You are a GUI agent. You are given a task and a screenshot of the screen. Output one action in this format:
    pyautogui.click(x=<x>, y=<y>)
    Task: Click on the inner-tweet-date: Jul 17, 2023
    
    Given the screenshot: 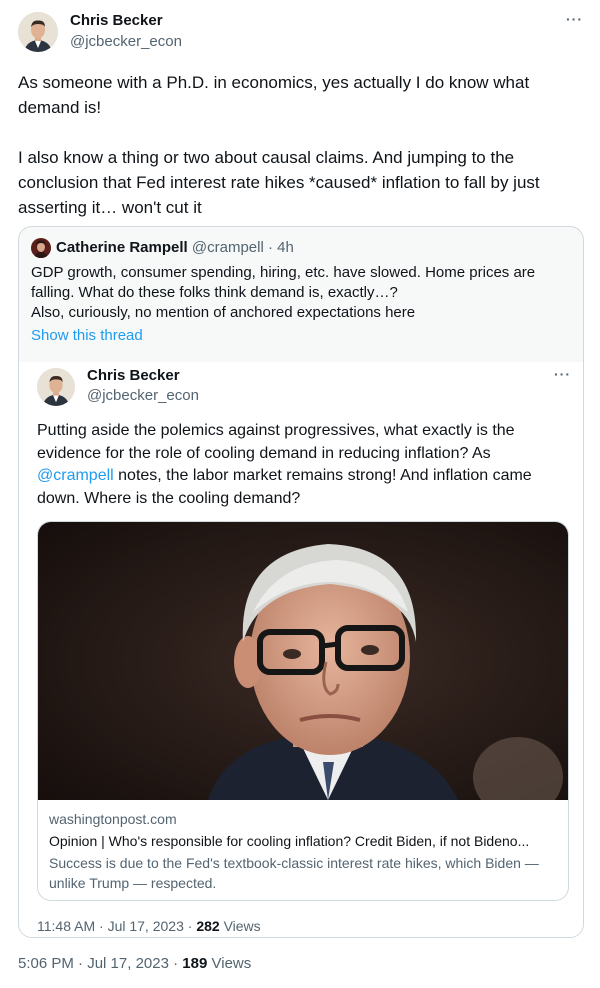 What is the action you would take?
    pyautogui.click(x=146, y=926)
    